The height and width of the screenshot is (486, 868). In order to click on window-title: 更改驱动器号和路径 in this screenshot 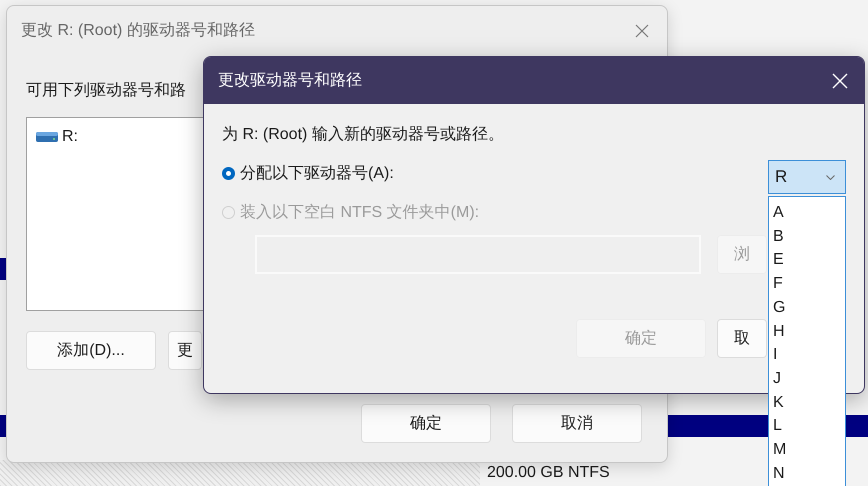, I will do `click(290, 80)`.